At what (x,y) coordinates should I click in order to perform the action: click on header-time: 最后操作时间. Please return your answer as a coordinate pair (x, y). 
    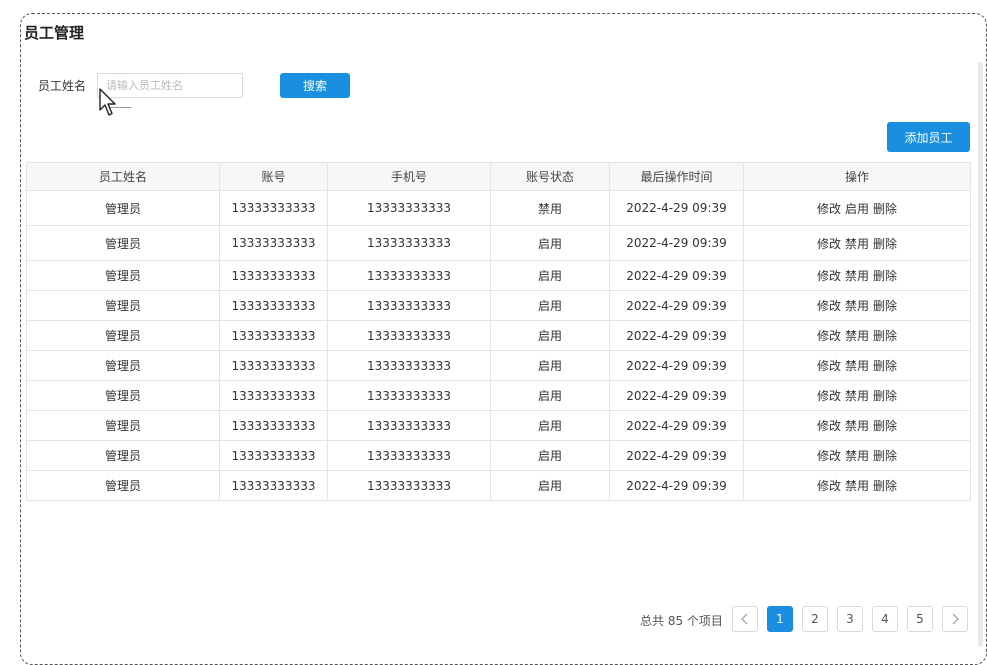
    Looking at the image, I should click on (676, 176).